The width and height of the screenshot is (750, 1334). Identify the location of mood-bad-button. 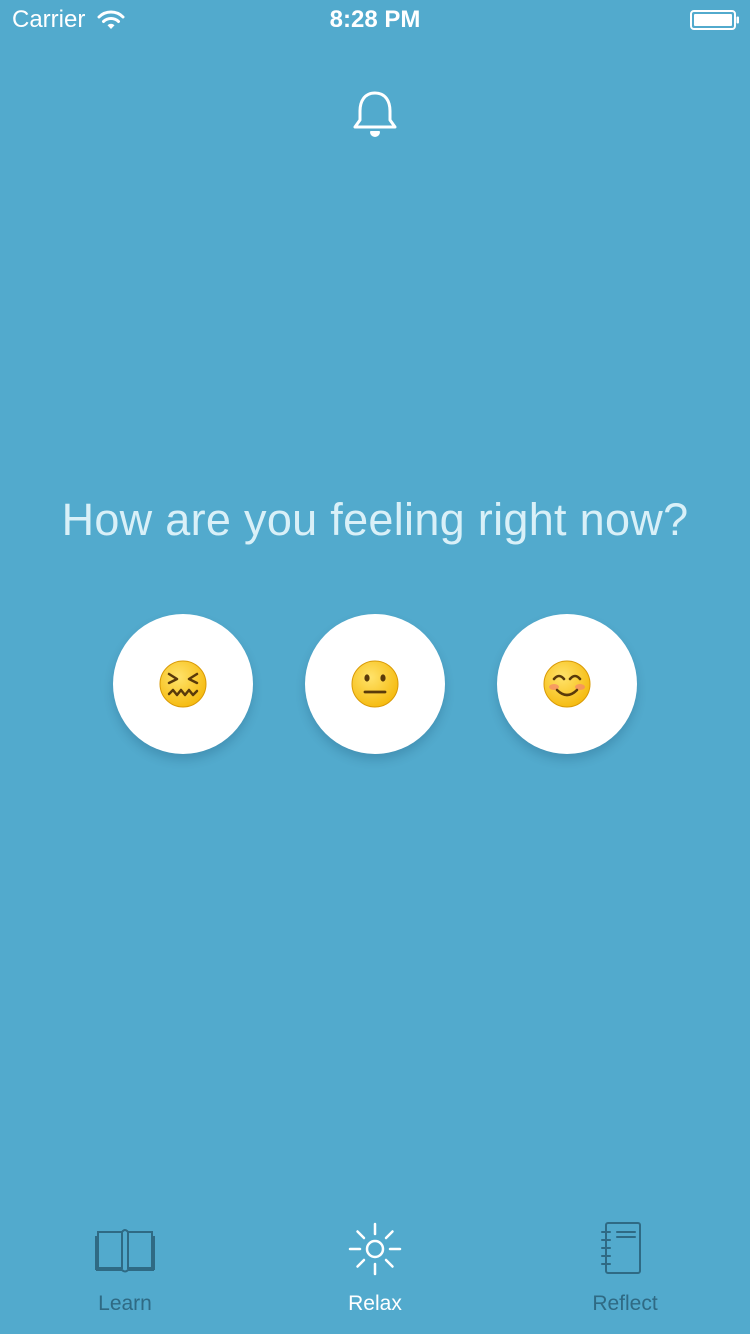
(183, 684).